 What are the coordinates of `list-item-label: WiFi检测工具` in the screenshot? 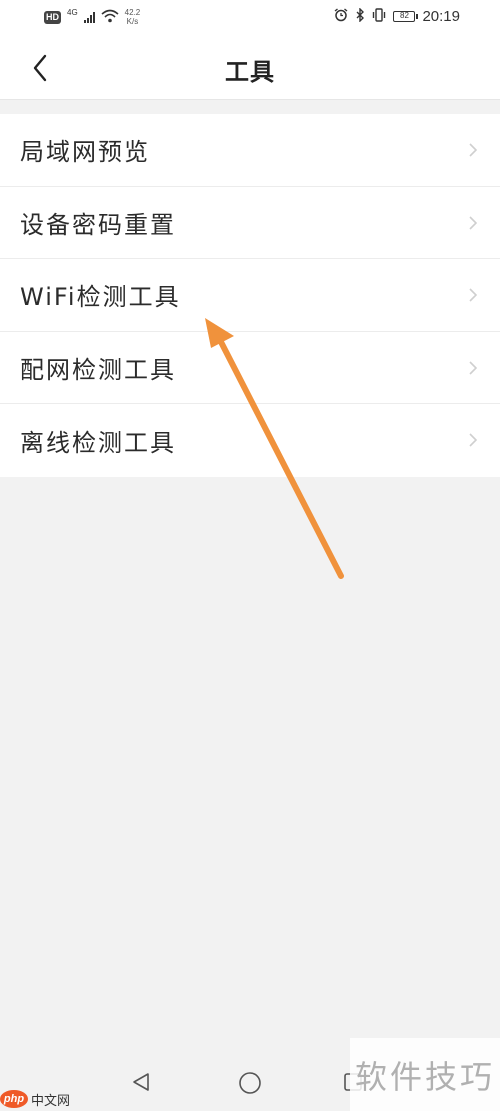 It's located at (100, 297).